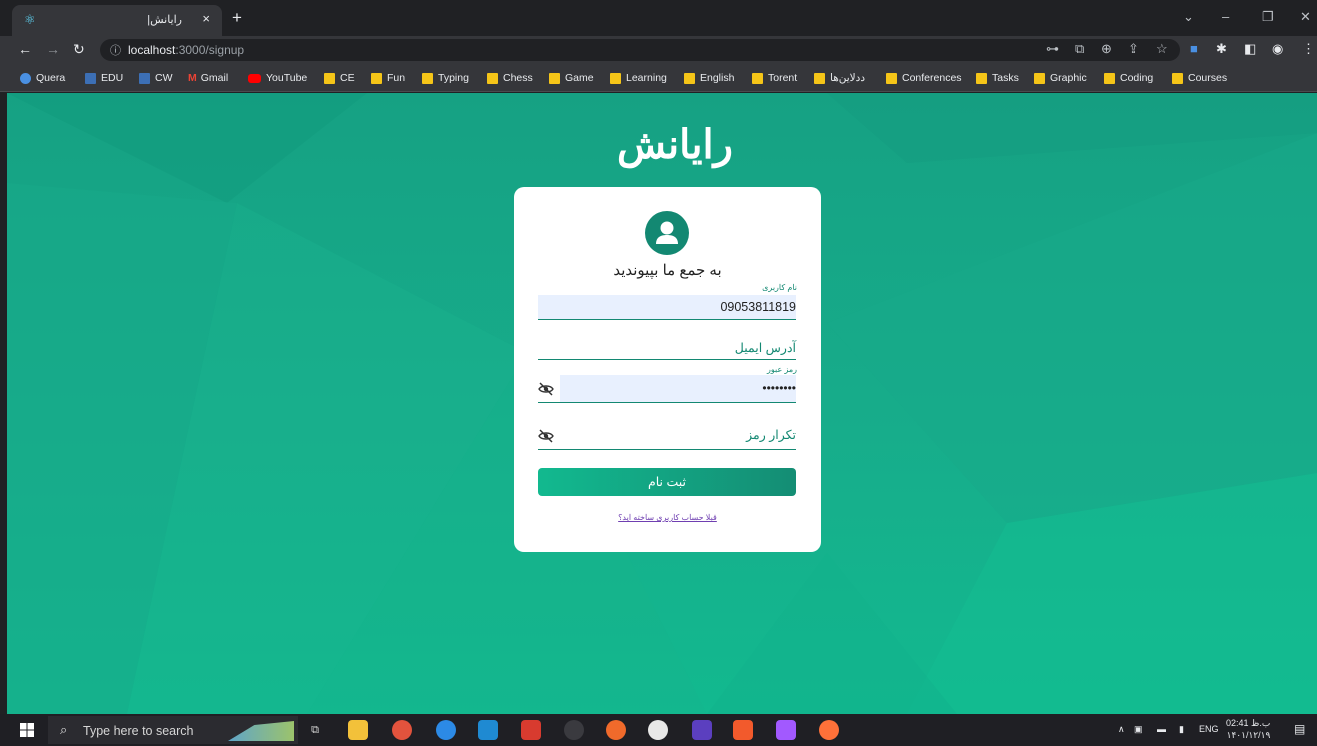  Describe the element at coordinates (488, 730) in the screenshot. I see `vscode-icon` at that location.